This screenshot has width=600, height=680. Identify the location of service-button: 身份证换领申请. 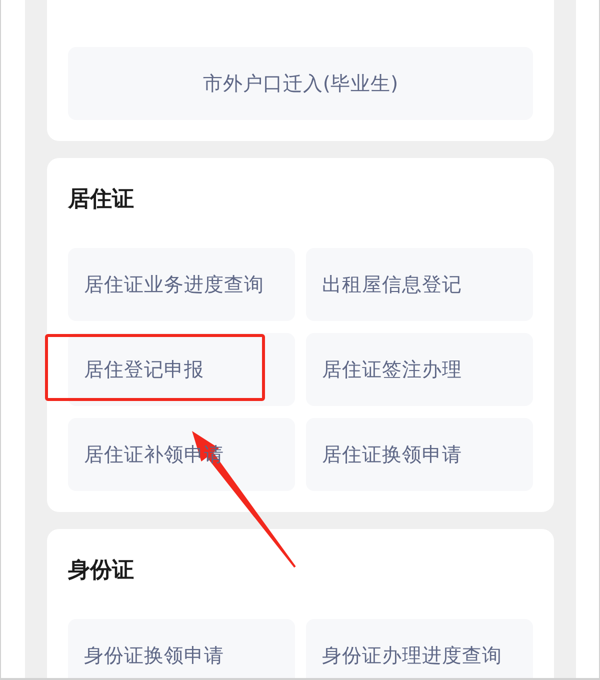
(181, 648).